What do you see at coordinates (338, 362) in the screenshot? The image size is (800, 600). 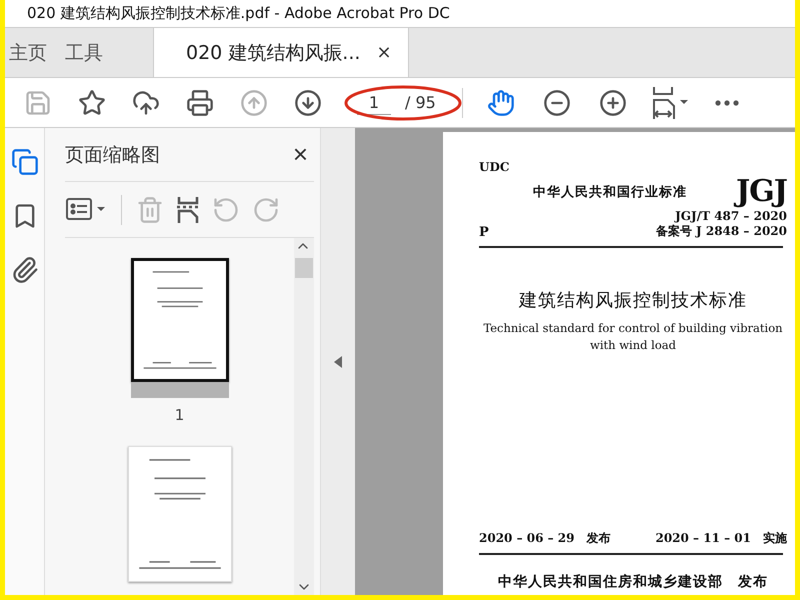 I see `collapse-panel-icon` at bounding box center [338, 362].